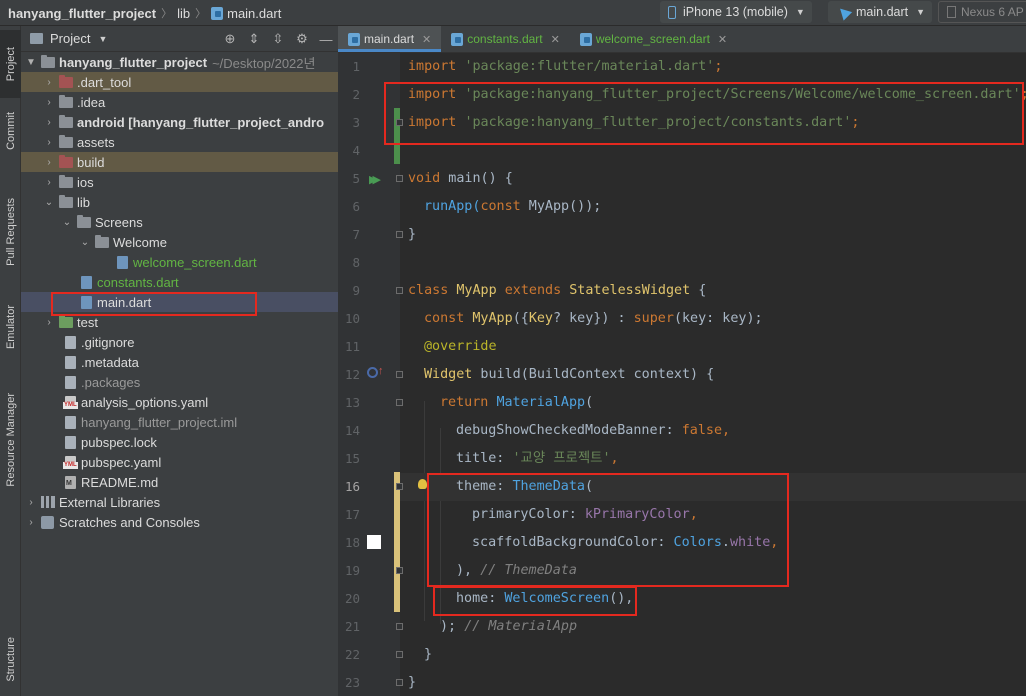 The image size is (1026, 696). What do you see at coordinates (179, 422) in the screenshot?
I see `tree-item-iml: hanyang_flutter_project.iml` at bounding box center [179, 422].